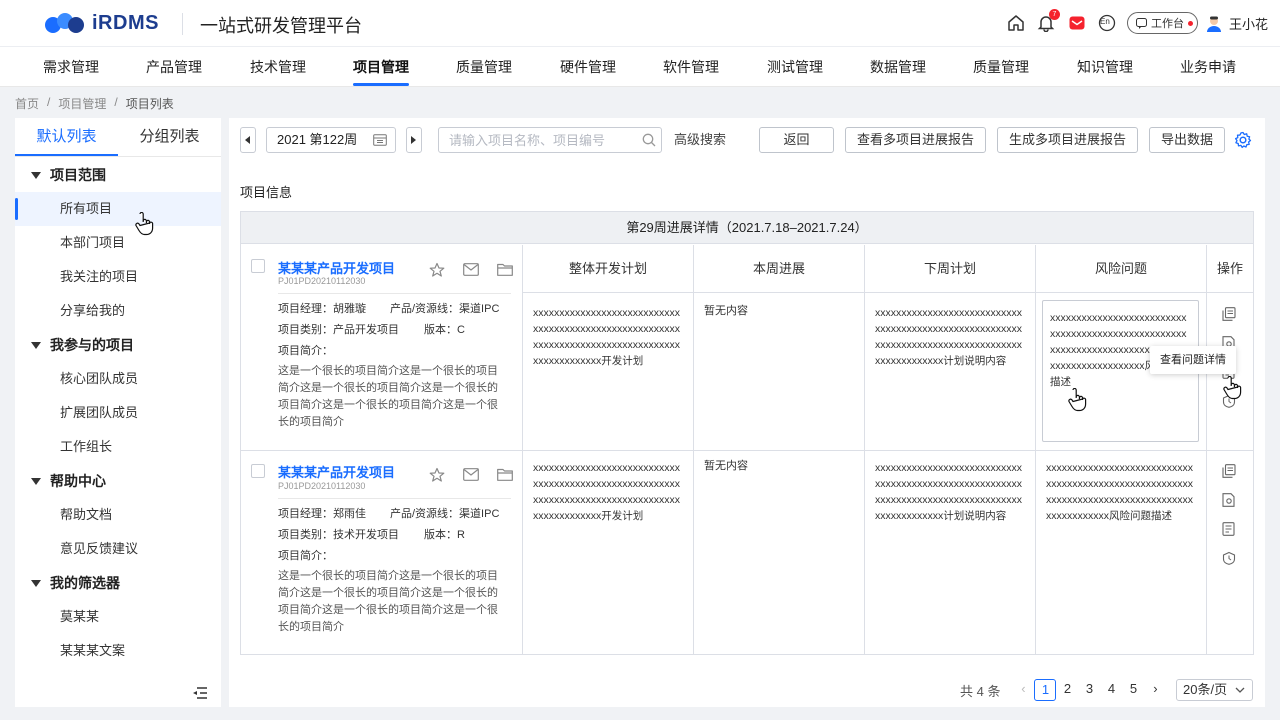 This screenshot has width=1280, height=720. I want to click on pagination: 共 4 条 ‹ 1 2 3 4 5 ›, so click(1063, 690).